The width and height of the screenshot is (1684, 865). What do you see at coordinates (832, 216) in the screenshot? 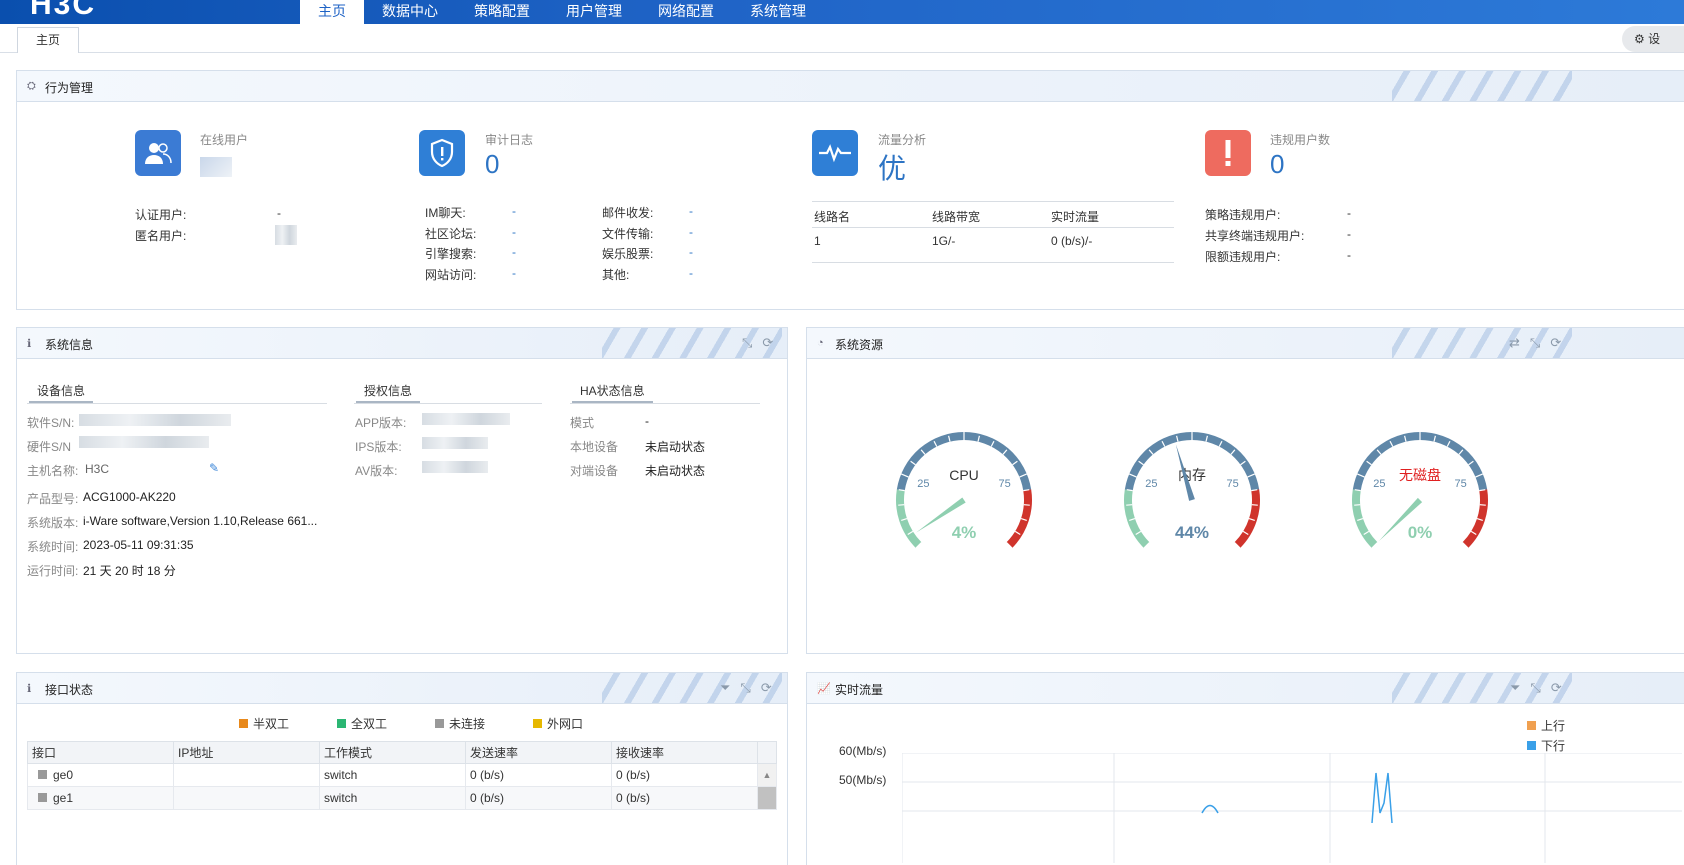
I see `traffic-col-line: 线路名` at bounding box center [832, 216].